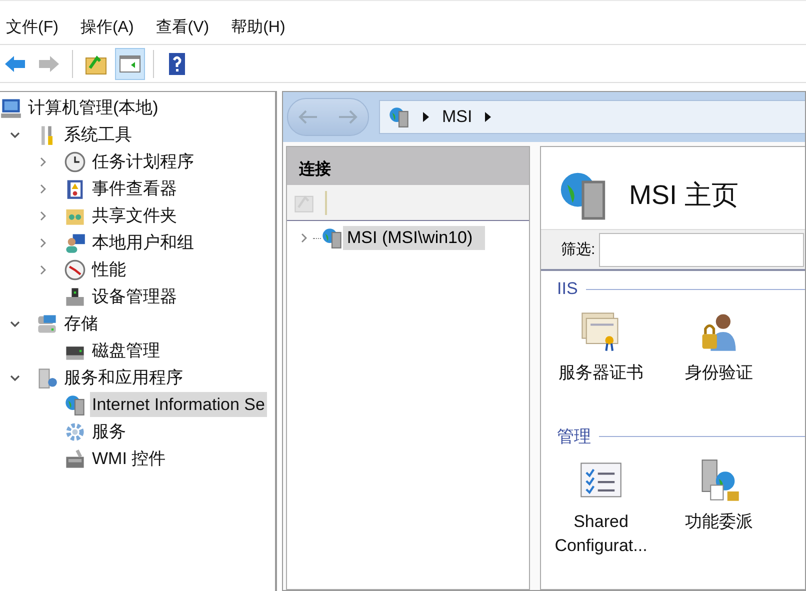 The height and width of the screenshot is (591, 806). Describe the element at coordinates (75, 297) in the screenshot. I see `device-icon` at that location.